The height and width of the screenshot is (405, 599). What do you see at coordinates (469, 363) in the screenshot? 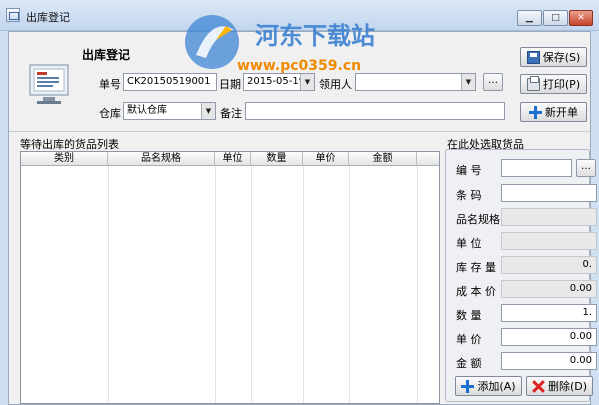
I see `amount-label: 金 额` at bounding box center [469, 363].